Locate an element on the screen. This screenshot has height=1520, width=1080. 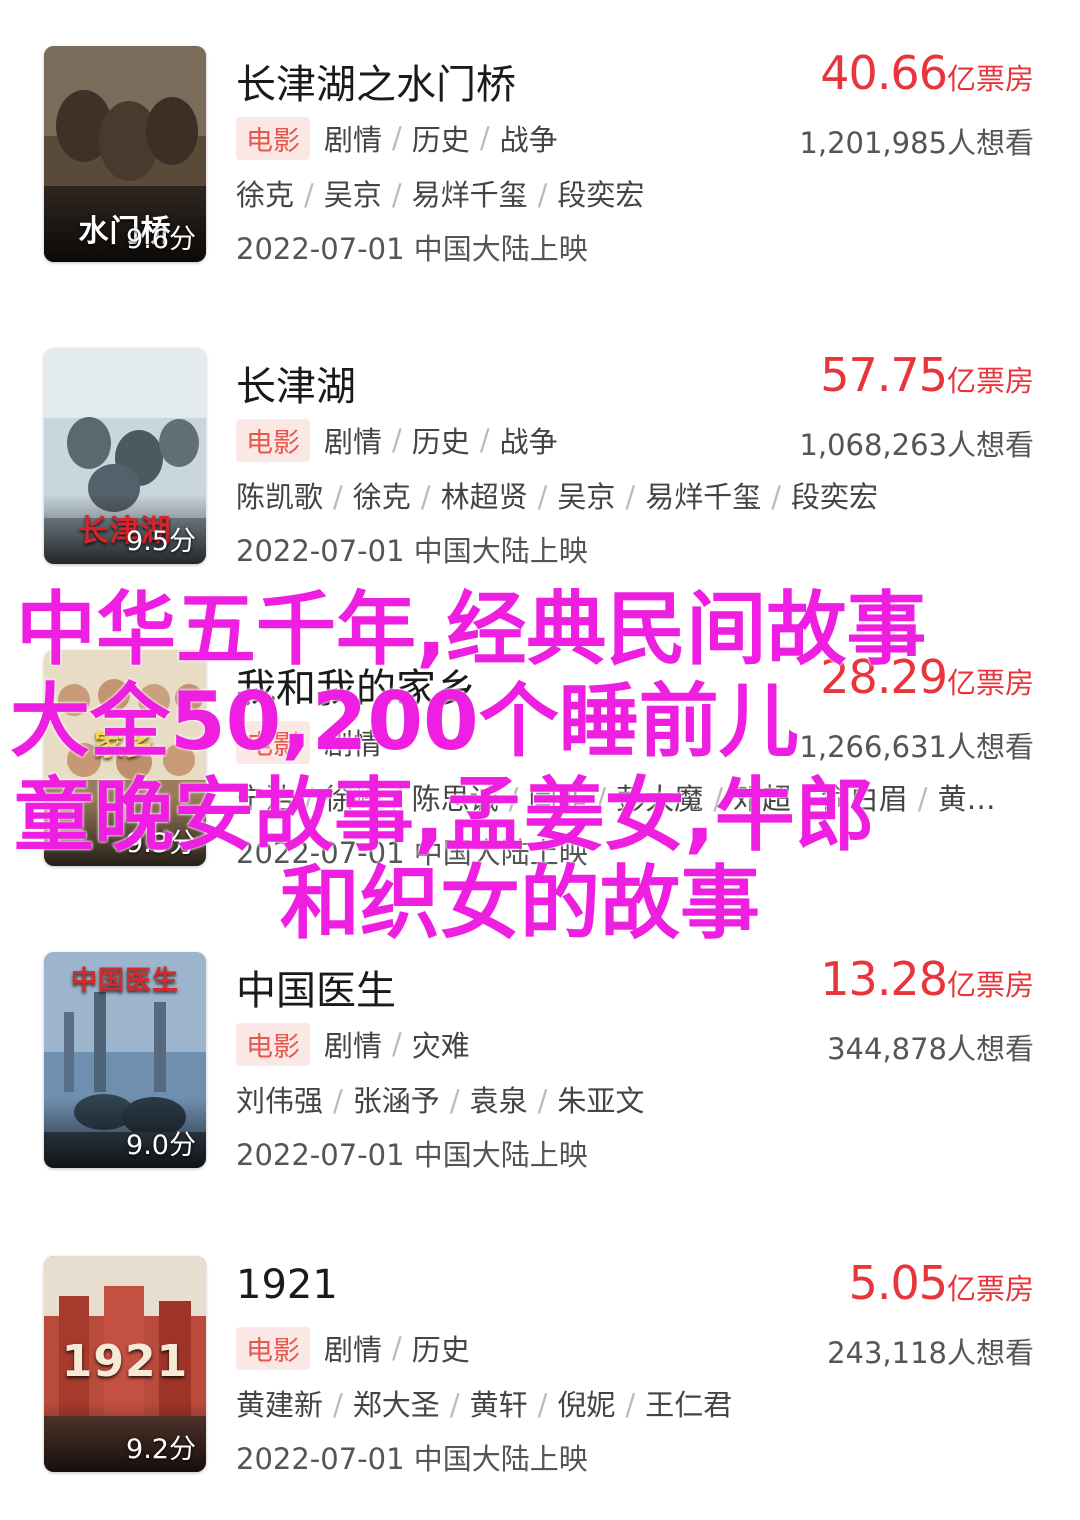
movie-title: 1921 is located at coordinates (287, 1285).